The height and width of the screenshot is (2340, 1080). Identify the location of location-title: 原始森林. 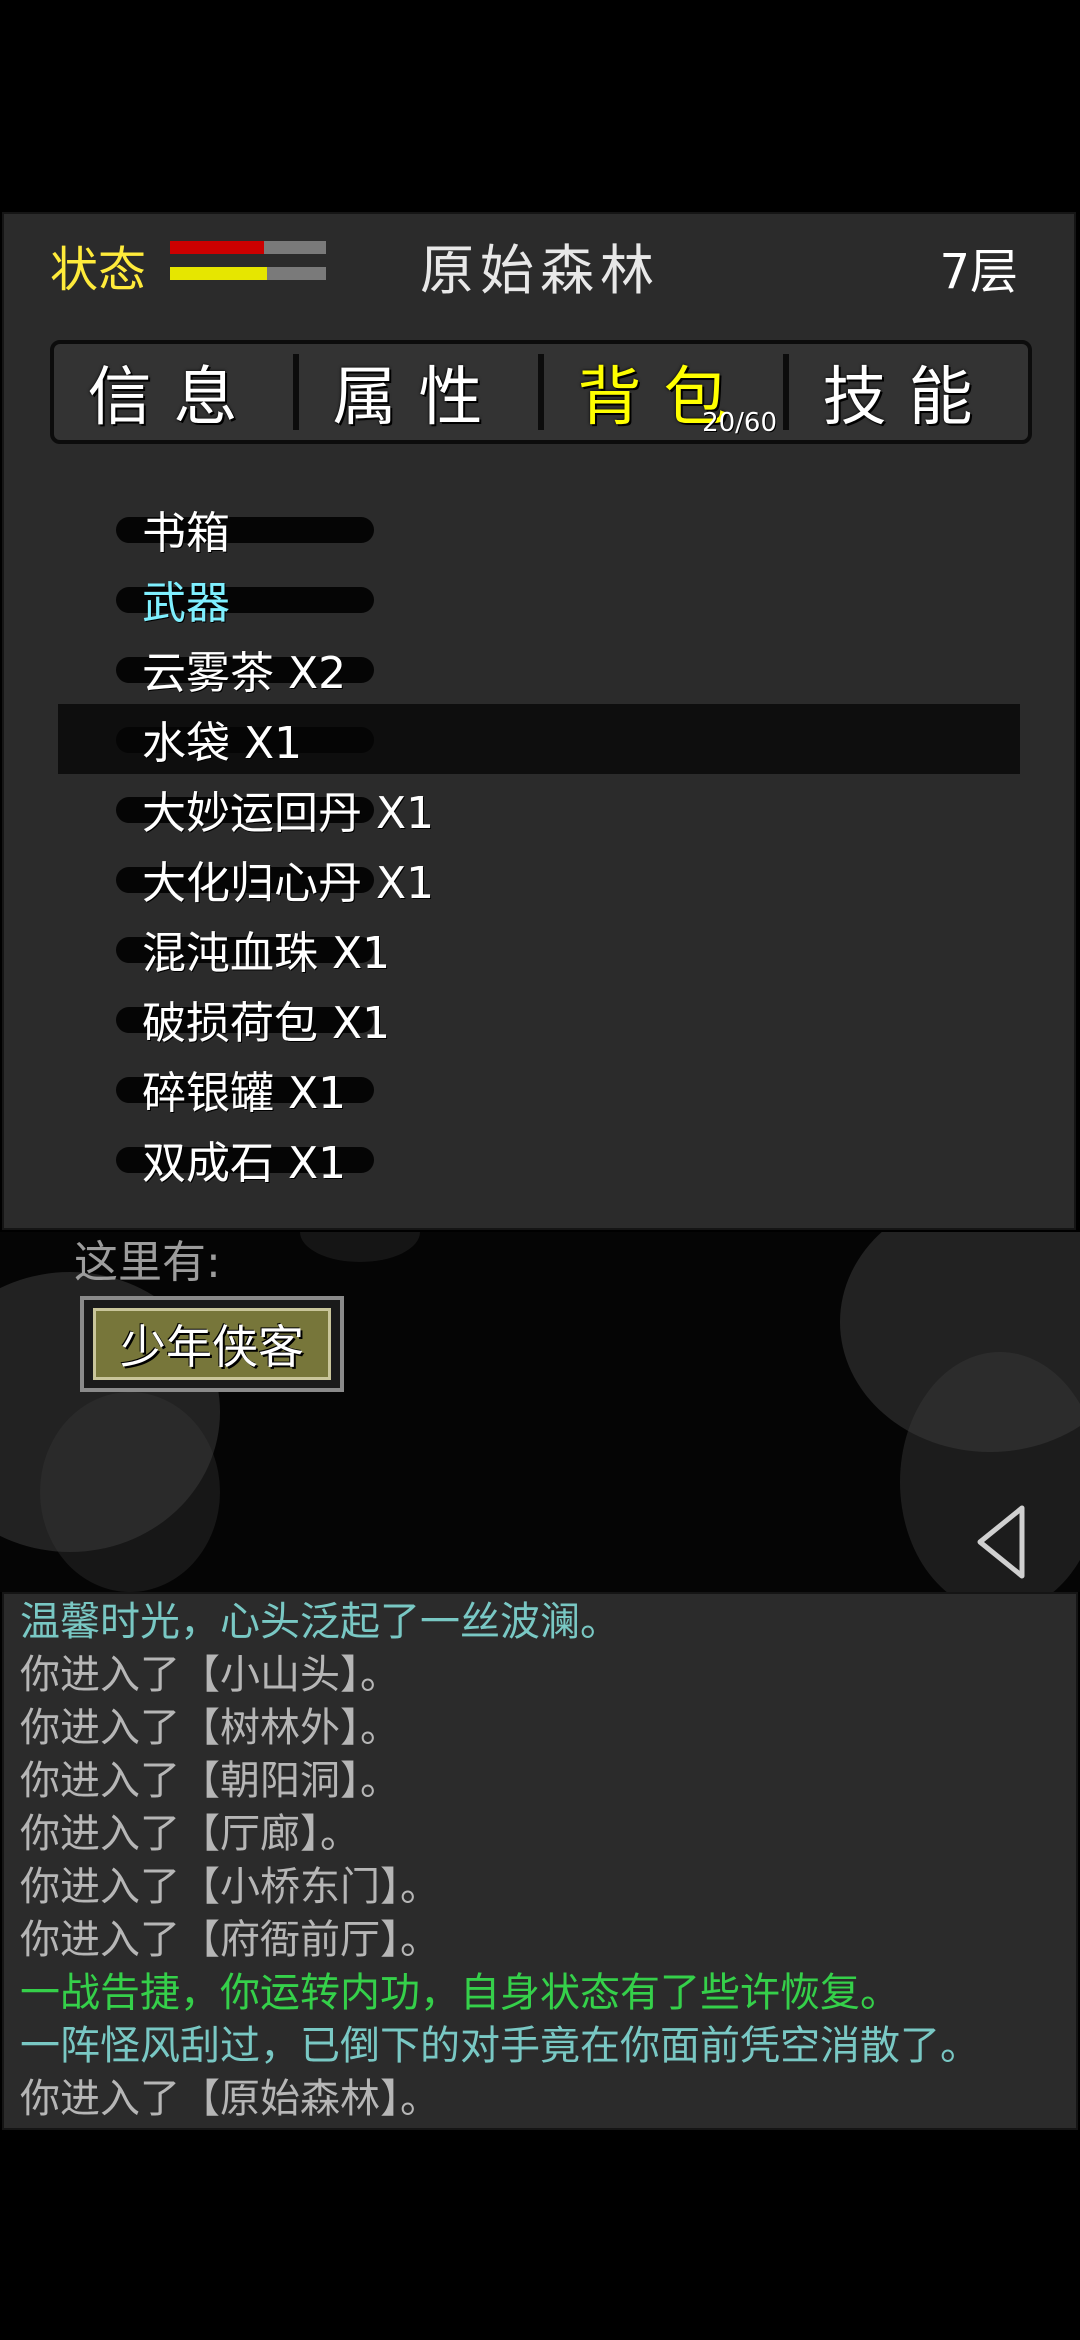
(540, 270).